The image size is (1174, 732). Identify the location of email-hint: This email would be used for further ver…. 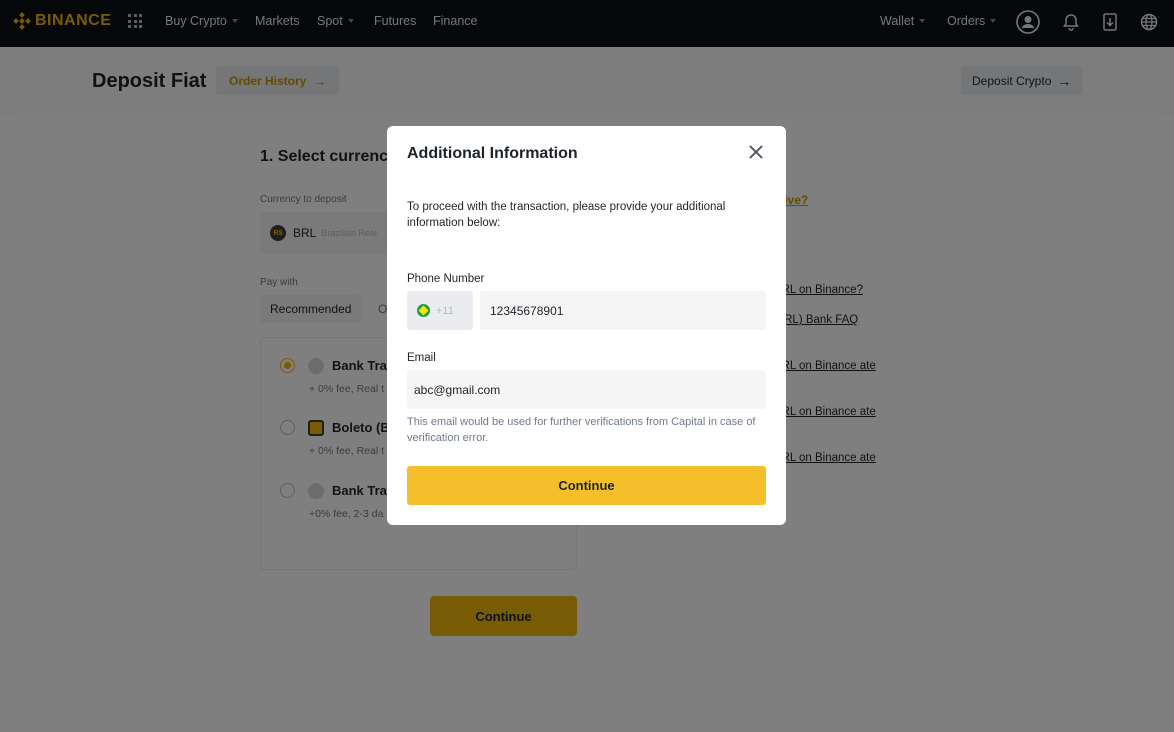
(581, 430).